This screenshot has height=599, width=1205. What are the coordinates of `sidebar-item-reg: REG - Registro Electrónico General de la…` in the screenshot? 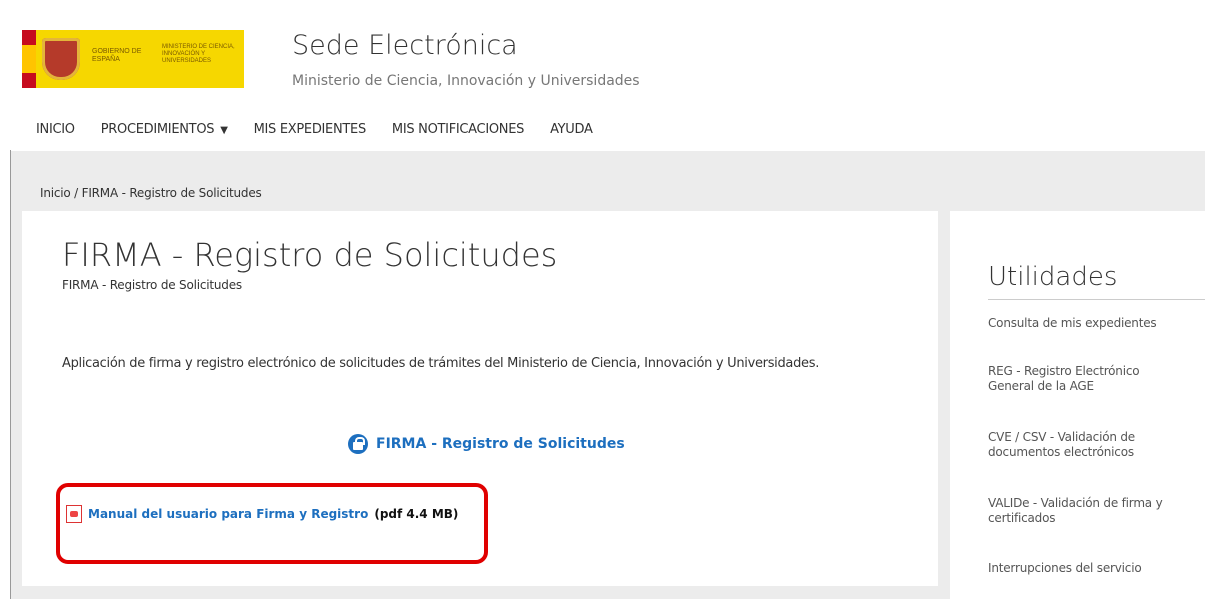 It's located at (1083, 379).